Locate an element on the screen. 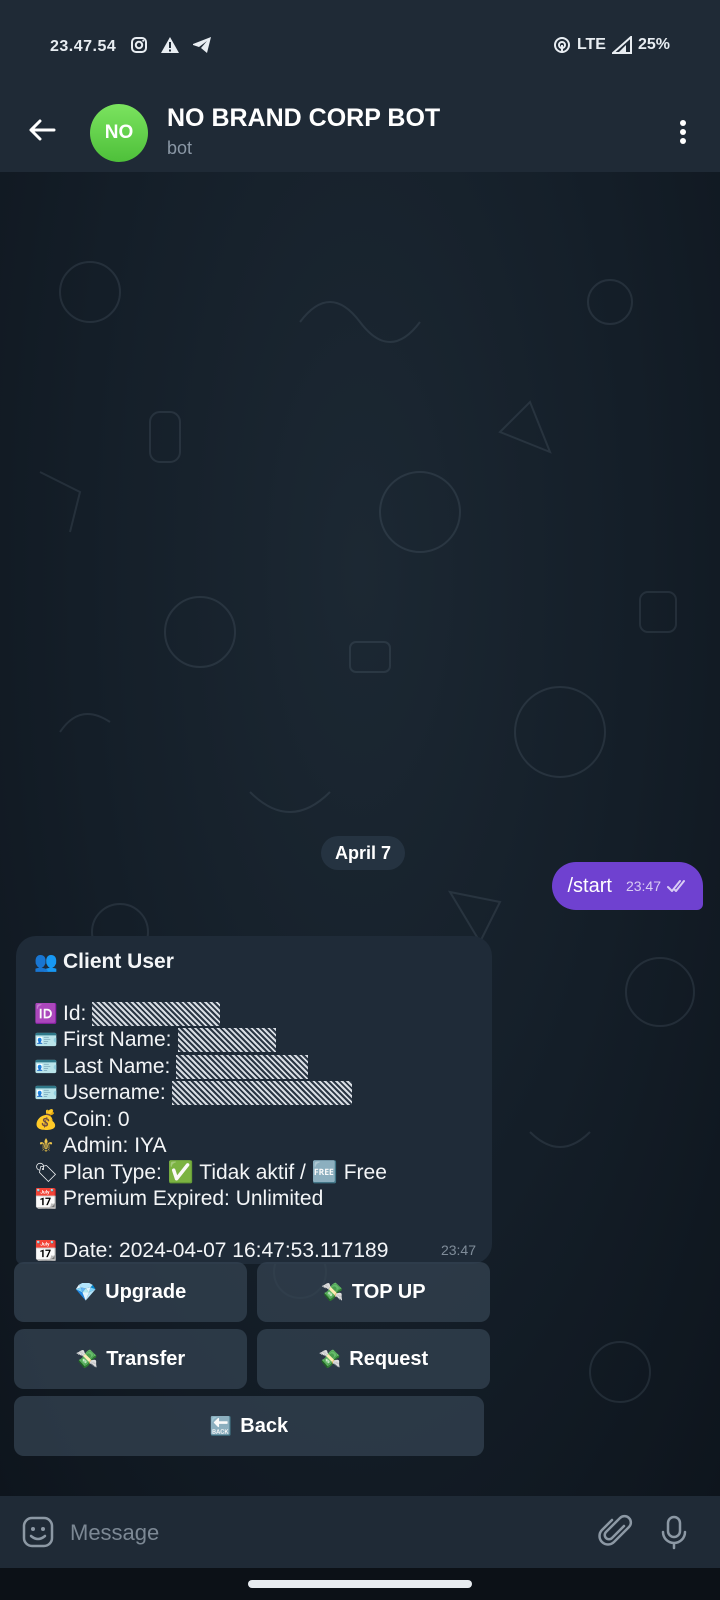  status-right: LTE 25% is located at coordinates (611, 45).